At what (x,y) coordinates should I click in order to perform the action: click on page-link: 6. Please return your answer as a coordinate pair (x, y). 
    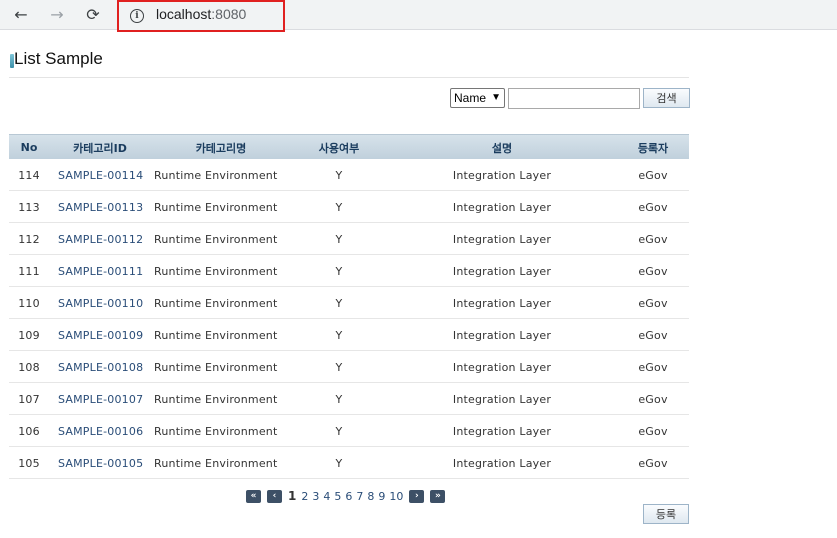
    Looking at the image, I should click on (348, 496).